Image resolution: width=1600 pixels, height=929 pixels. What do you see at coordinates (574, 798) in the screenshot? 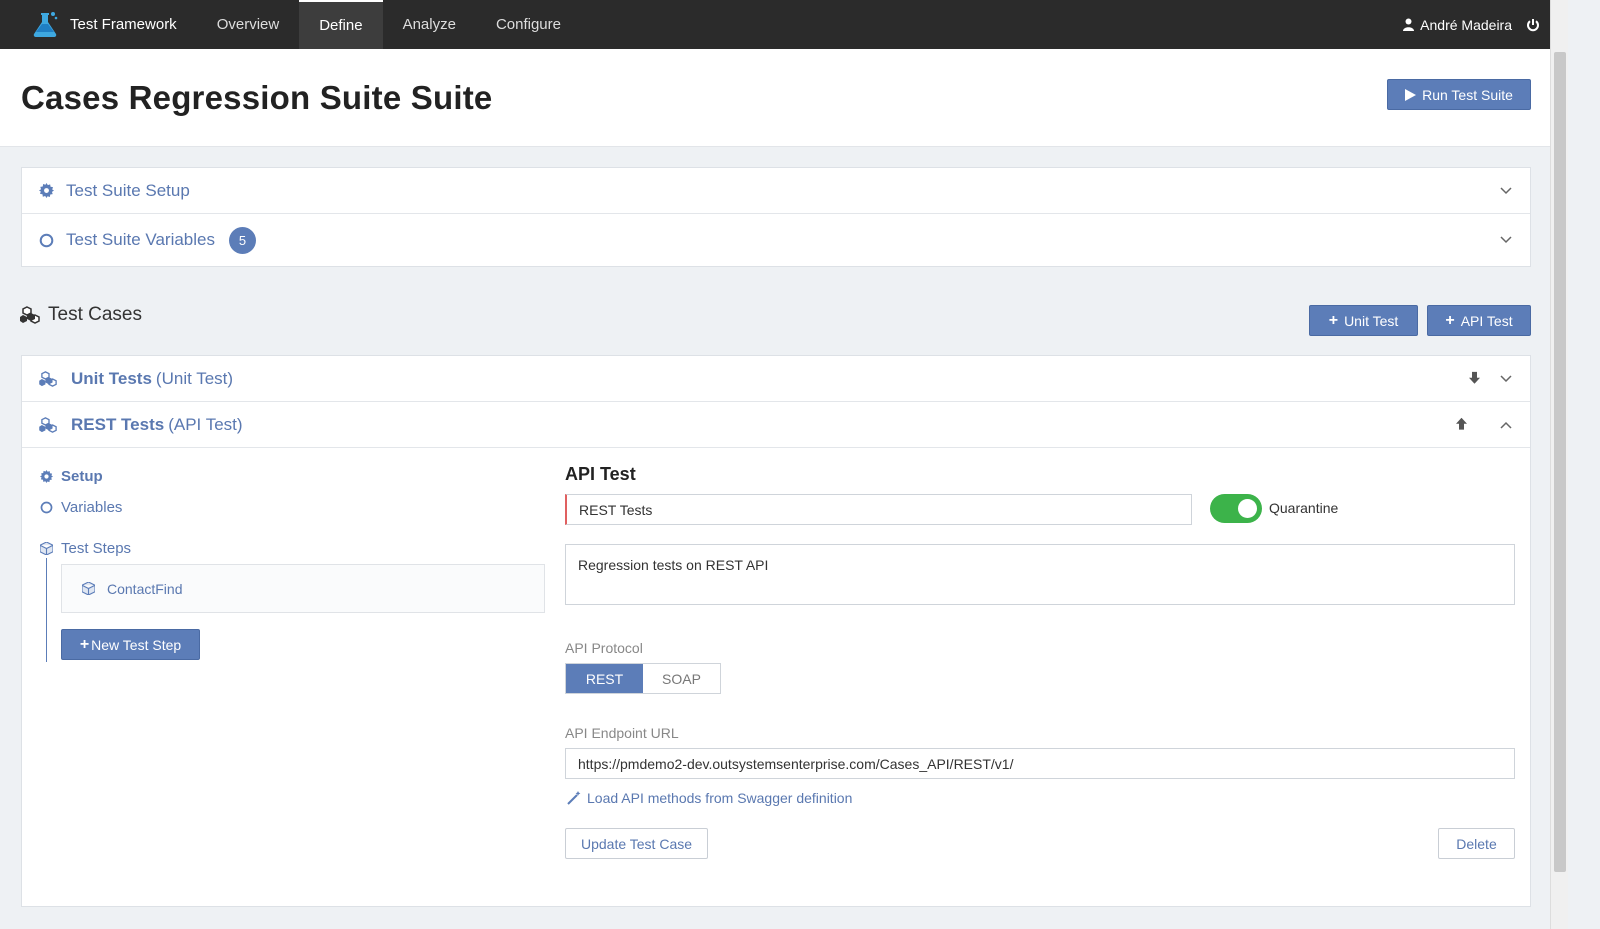
I see `magic-wand-icon` at bounding box center [574, 798].